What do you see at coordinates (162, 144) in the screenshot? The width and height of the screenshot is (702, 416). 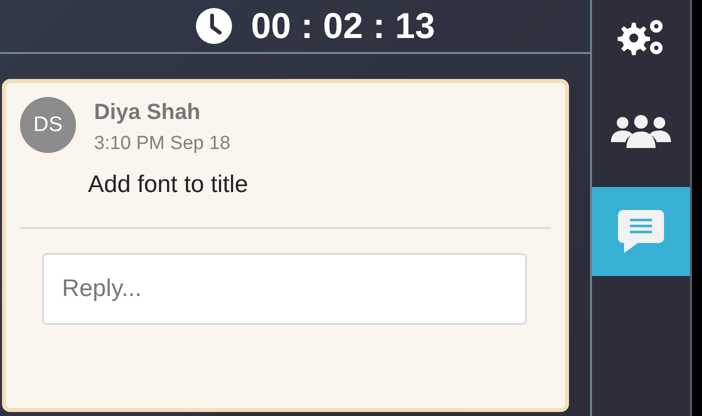 I see `timestamp: 3:10 PM Sep 18` at bounding box center [162, 144].